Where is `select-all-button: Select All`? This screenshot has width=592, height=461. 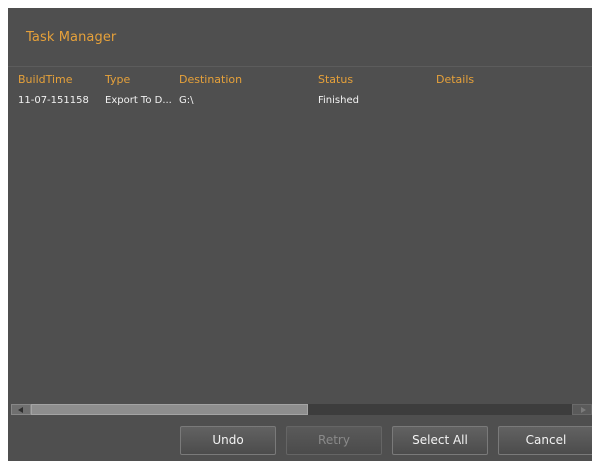
select-all-button: Select All is located at coordinates (440, 440).